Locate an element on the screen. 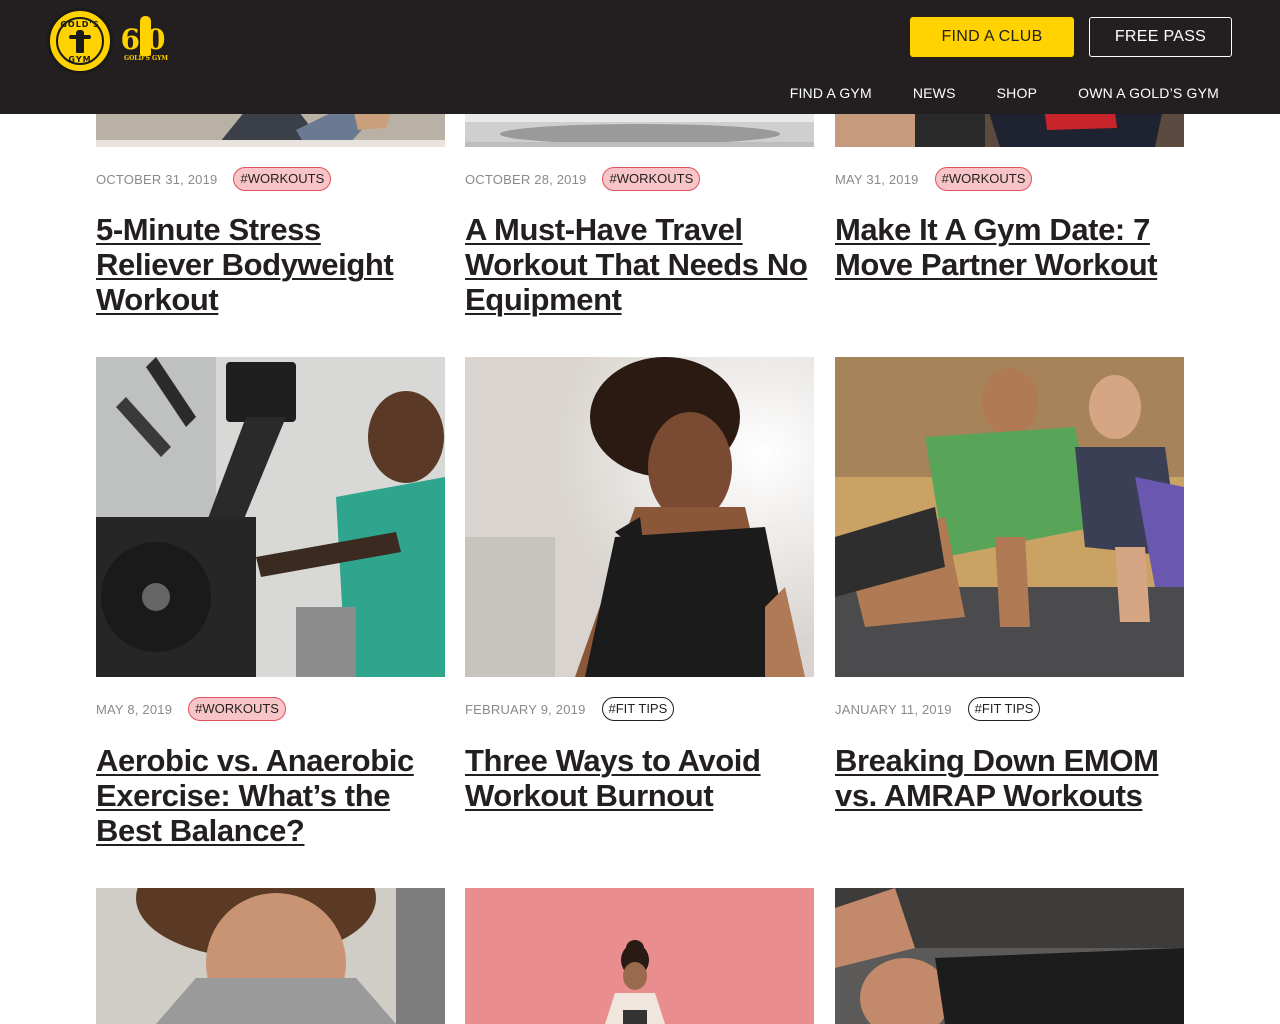 The image size is (1280, 1024). article-date: FEBRUARY 9, 2019 is located at coordinates (525, 709).